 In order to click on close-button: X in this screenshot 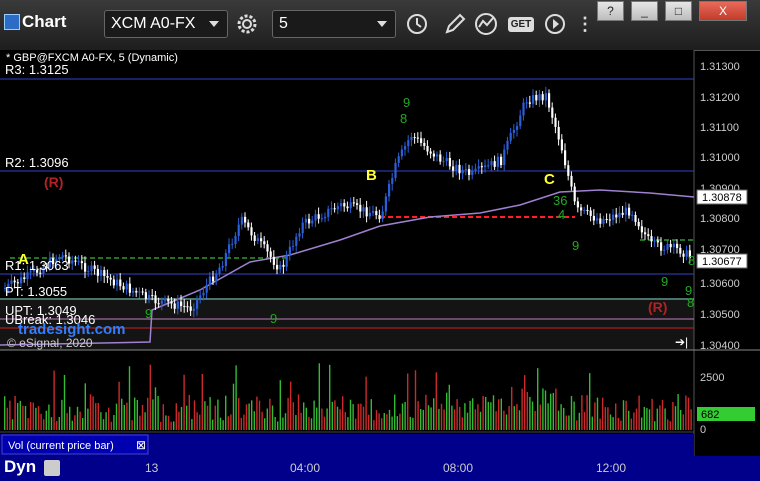, I will do `click(723, 11)`.